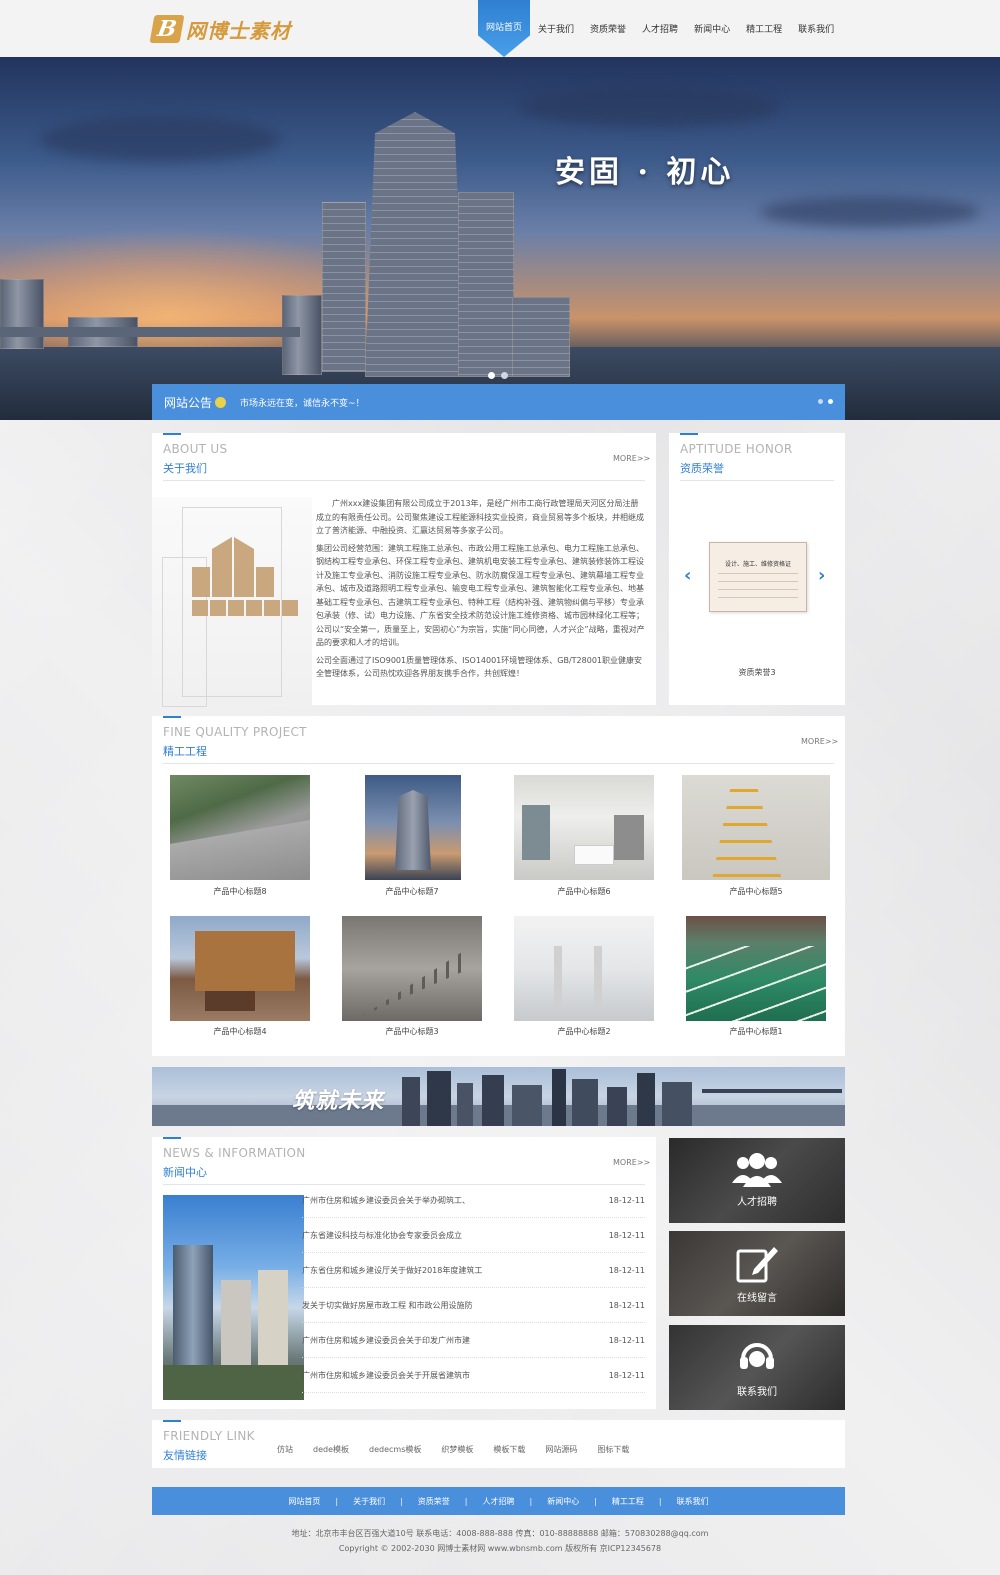 The image size is (1000, 1575). I want to click on logo: B 网博士素材, so click(220, 29).